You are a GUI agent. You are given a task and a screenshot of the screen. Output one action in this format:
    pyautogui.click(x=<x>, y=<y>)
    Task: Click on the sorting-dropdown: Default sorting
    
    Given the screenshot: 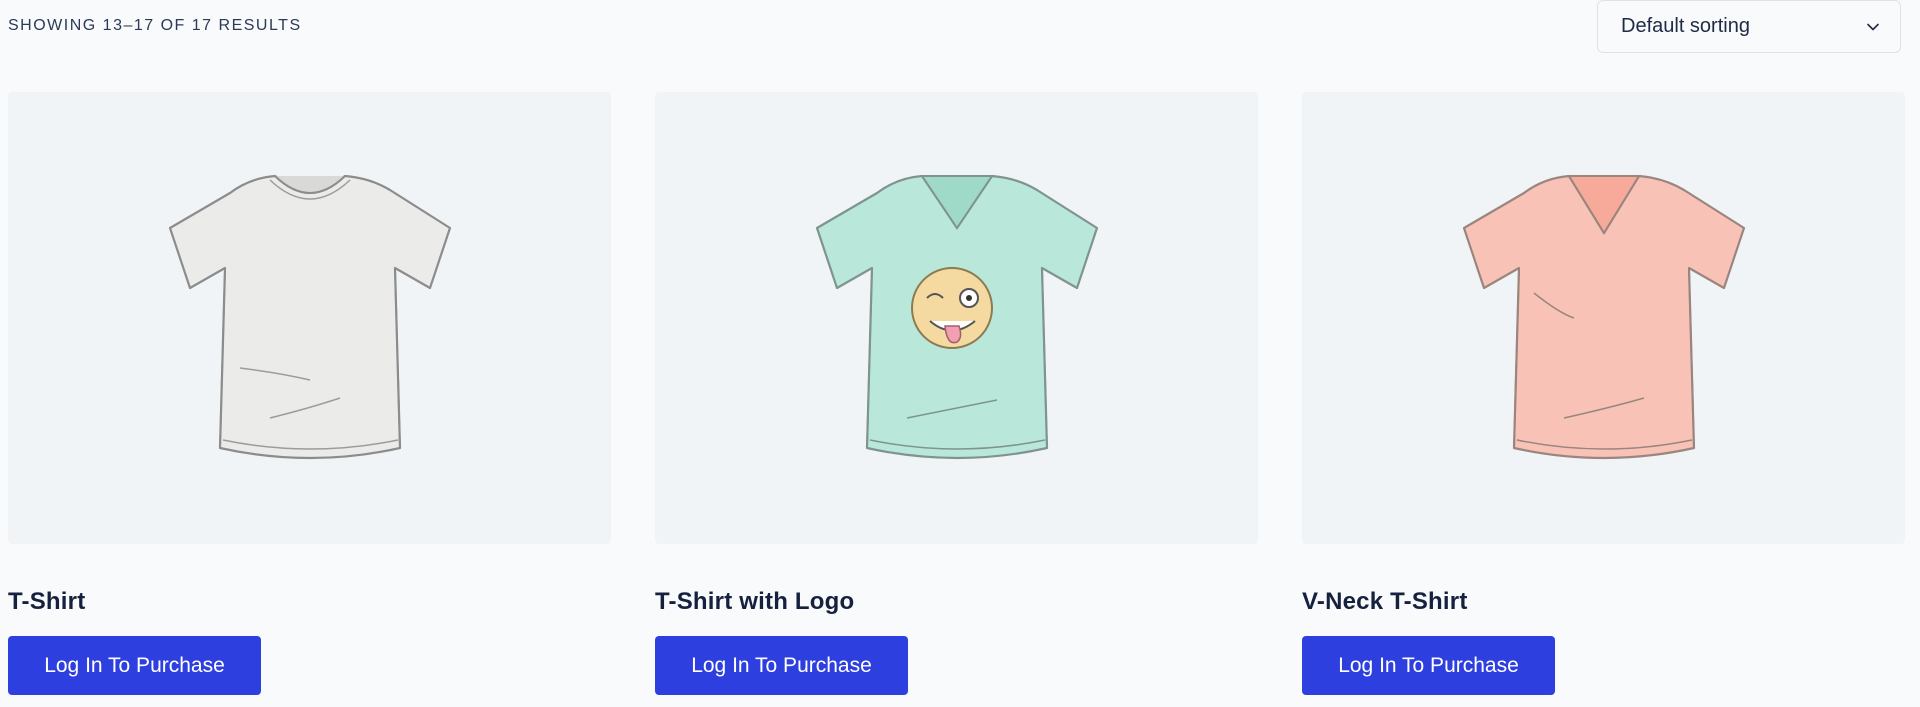 What is the action you would take?
    pyautogui.click(x=1749, y=26)
    